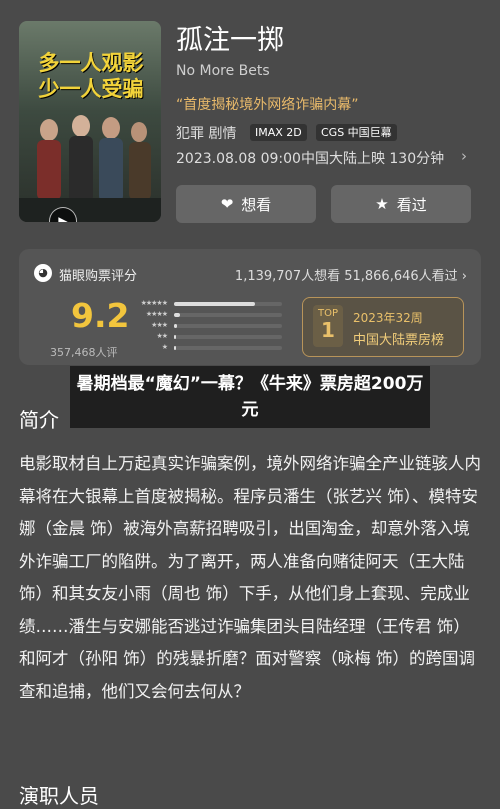 This screenshot has width=500, height=809. Describe the element at coordinates (250, 397) in the screenshot. I see `news-overlay-banner: 暑期档最“魔幻”一幕？《牛来》票房超200万元` at that location.